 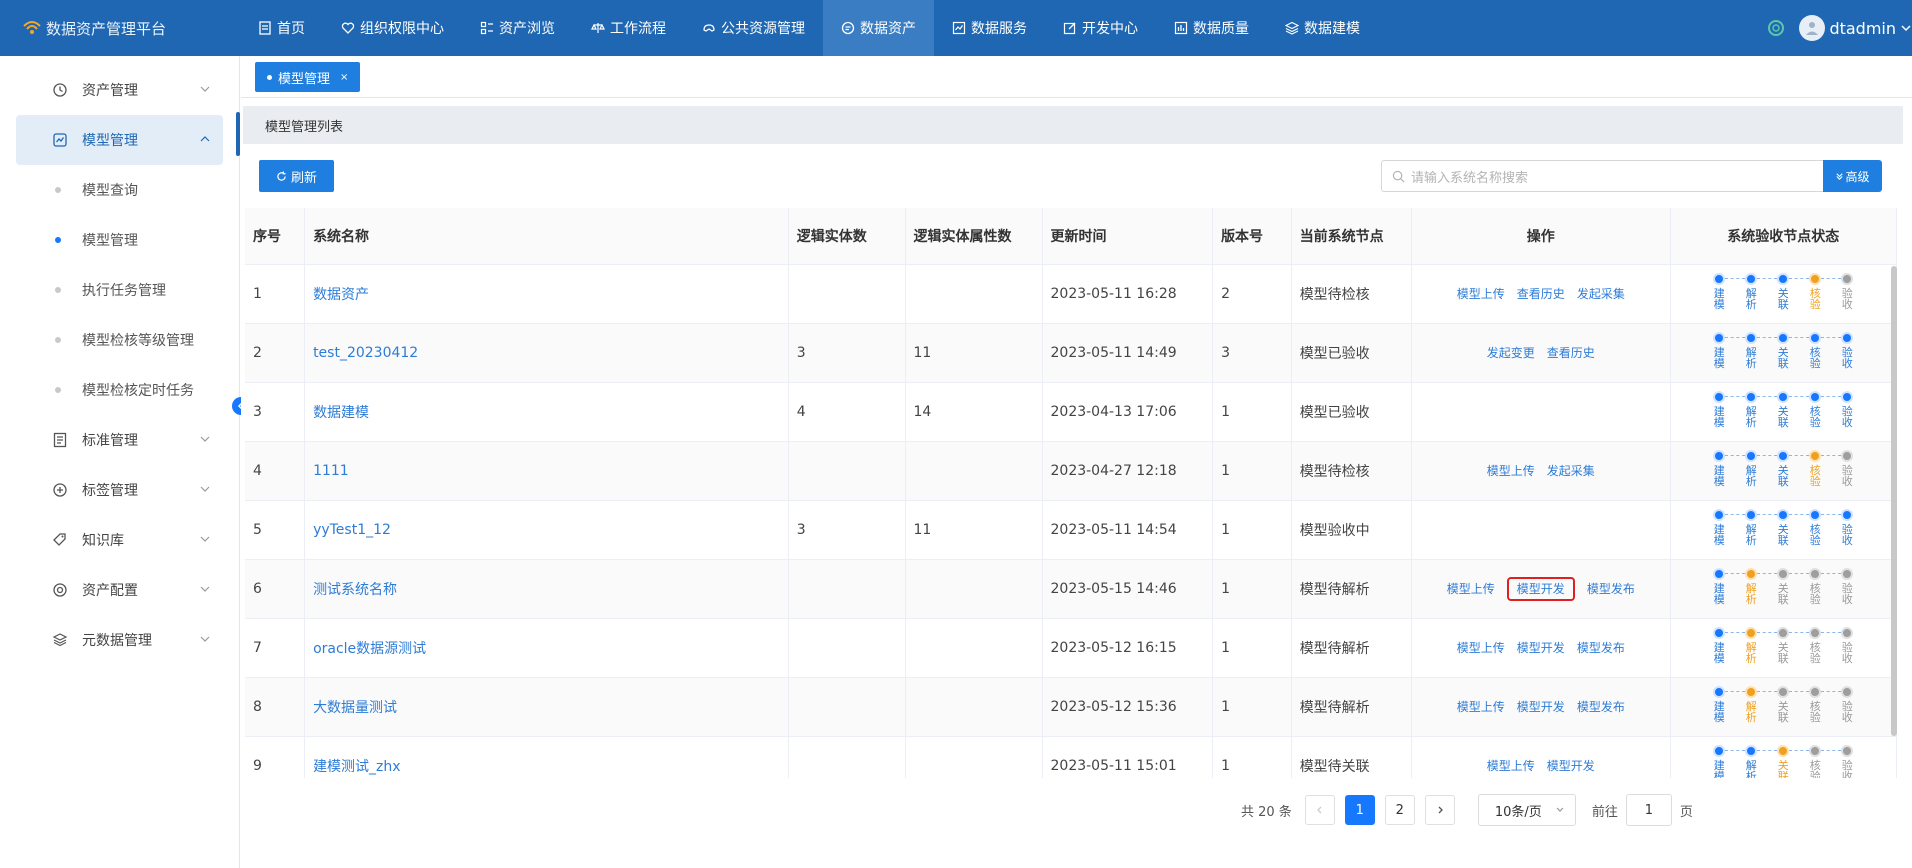 What do you see at coordinates (119, 390) in the screenshot?
I see `sidebar-subitem-4: 模型检核定时任务` at bounding box center [119, 390].